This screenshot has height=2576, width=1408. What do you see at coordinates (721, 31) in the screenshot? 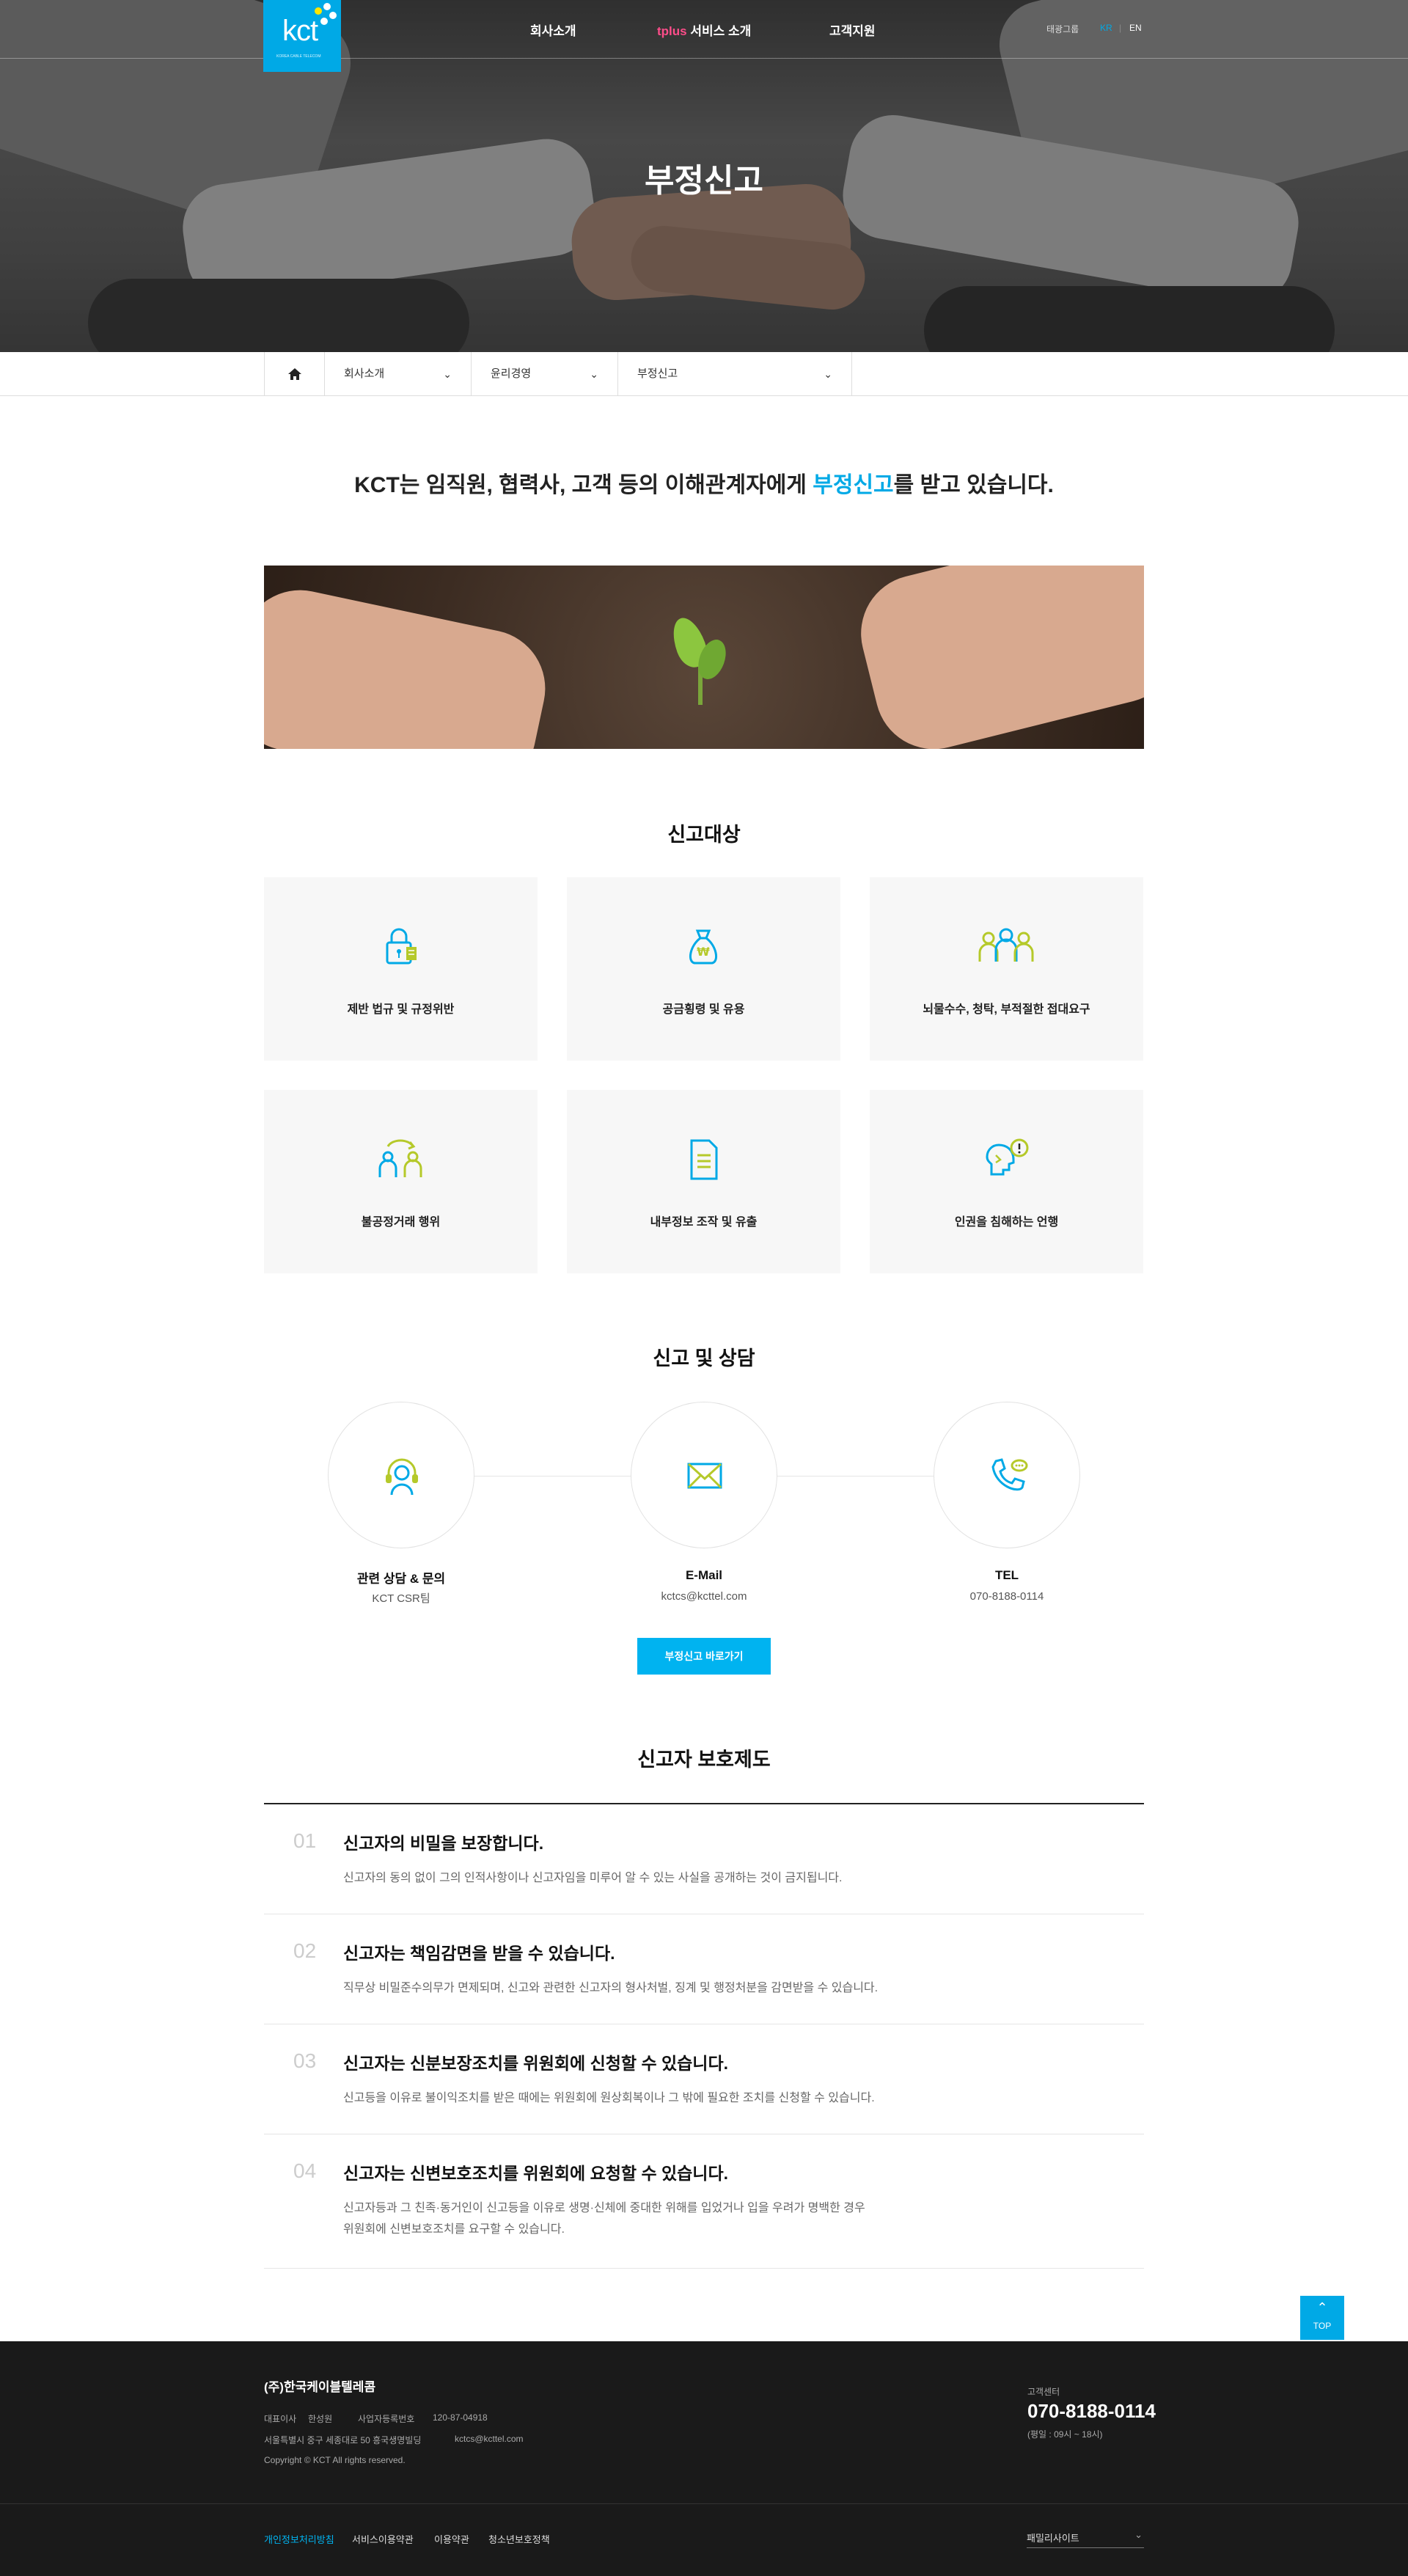
I see `nav-service-label: 서비스 소개` at bounding box center [721, 31].